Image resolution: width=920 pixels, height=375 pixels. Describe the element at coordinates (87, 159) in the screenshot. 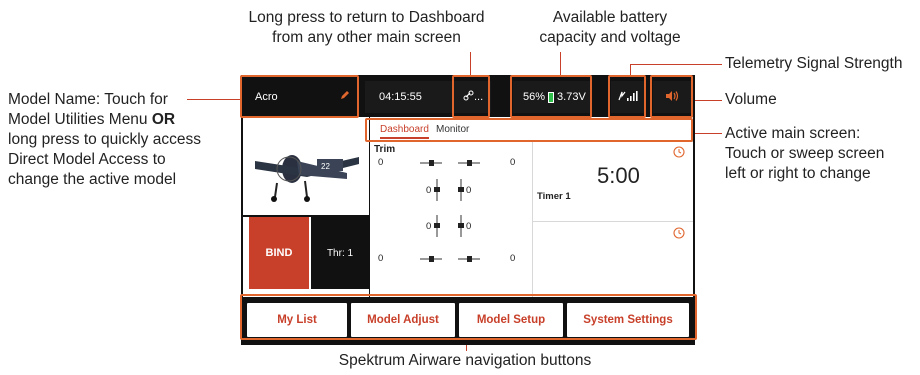

I see `annotation-line: Direct Model Access to` at that location.